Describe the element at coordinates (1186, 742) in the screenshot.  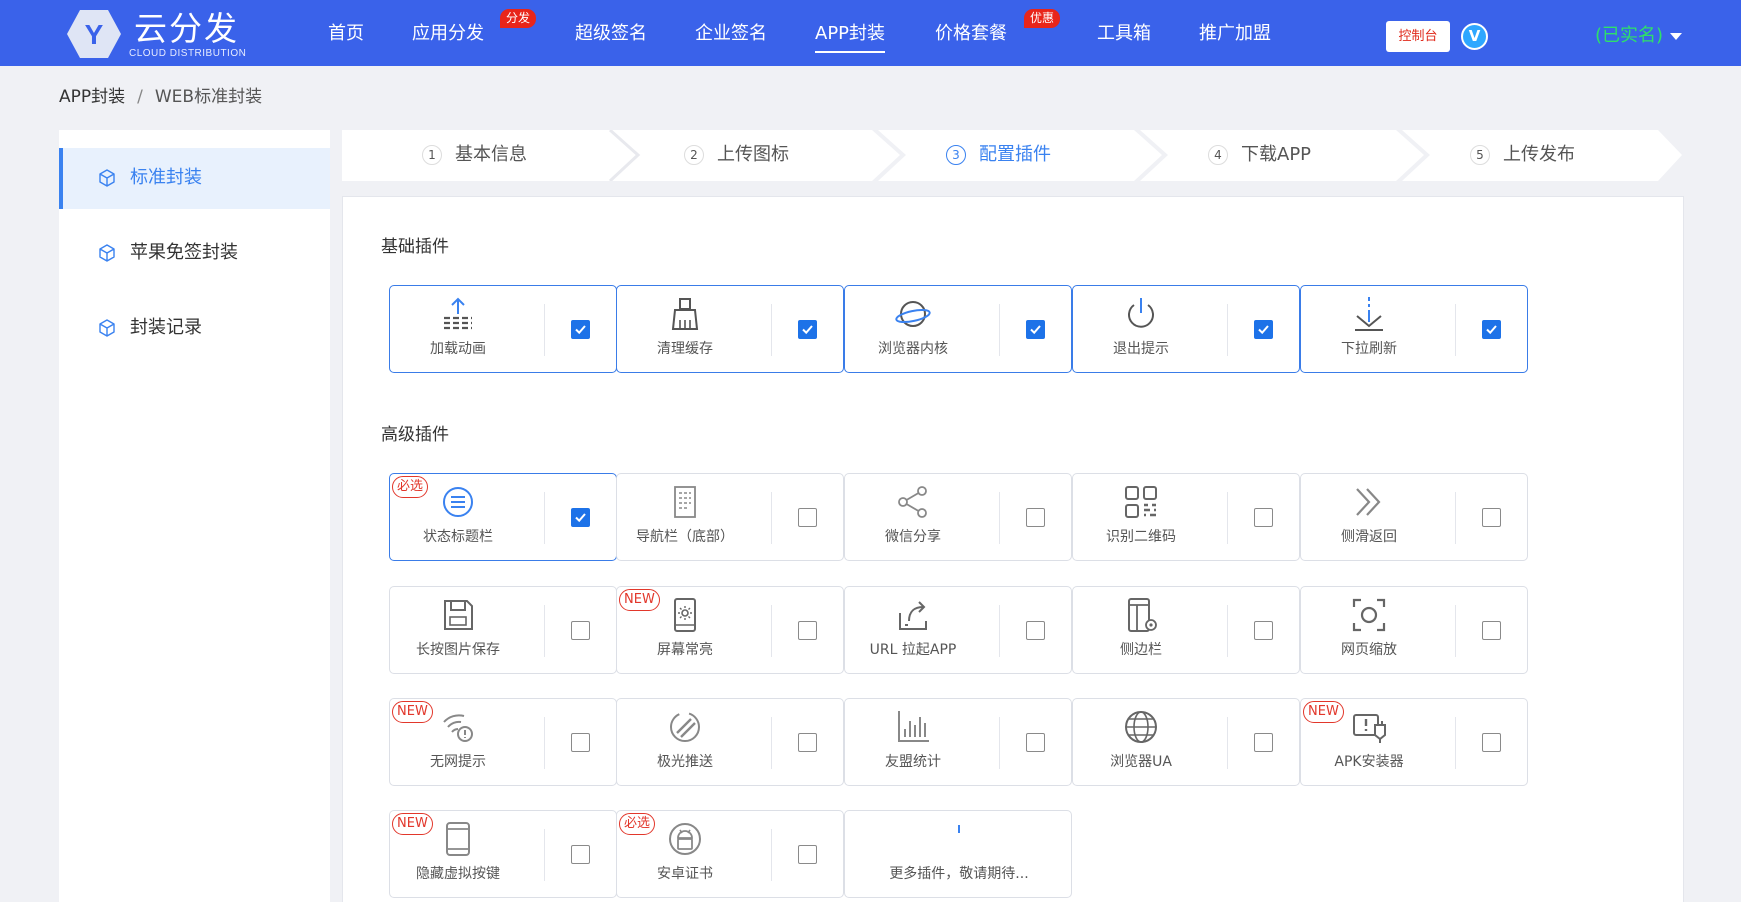
I see `plugin-card-globe: 浏览器UA` at that location.